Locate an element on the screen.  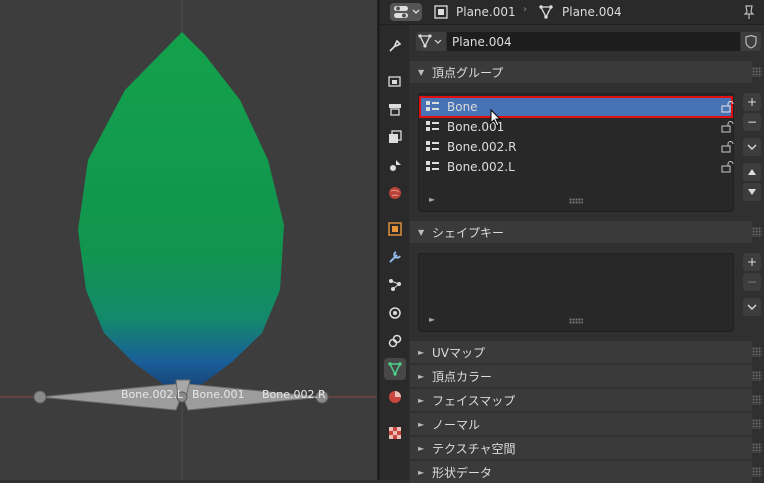
fake-user-button is located at coordinates (751, 41).